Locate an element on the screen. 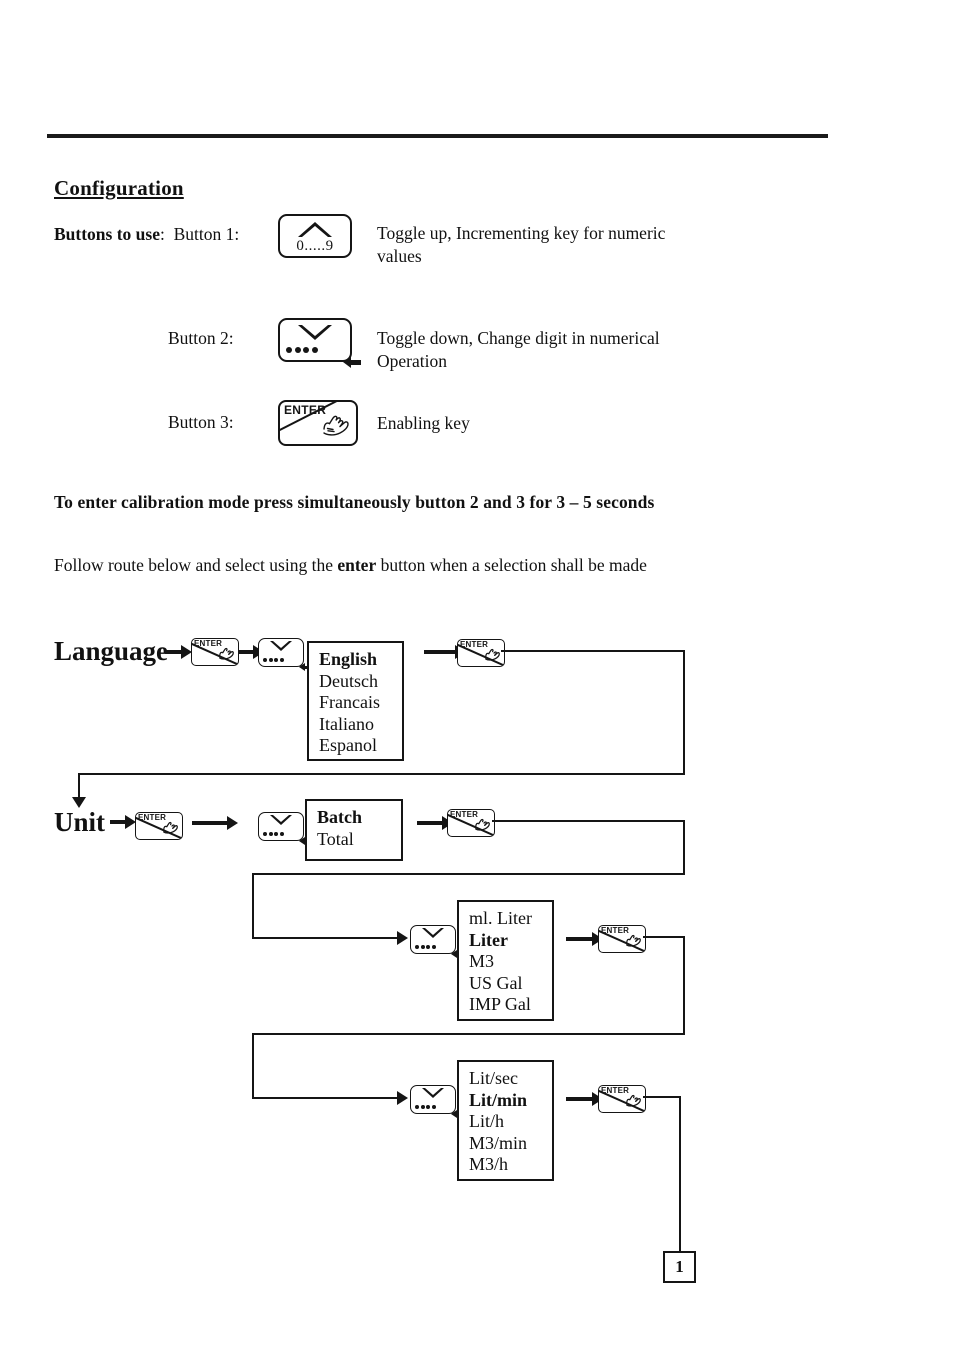 The image size is (954, 1351). connector-2-segment-down2 is located at coordinates (253, 906).